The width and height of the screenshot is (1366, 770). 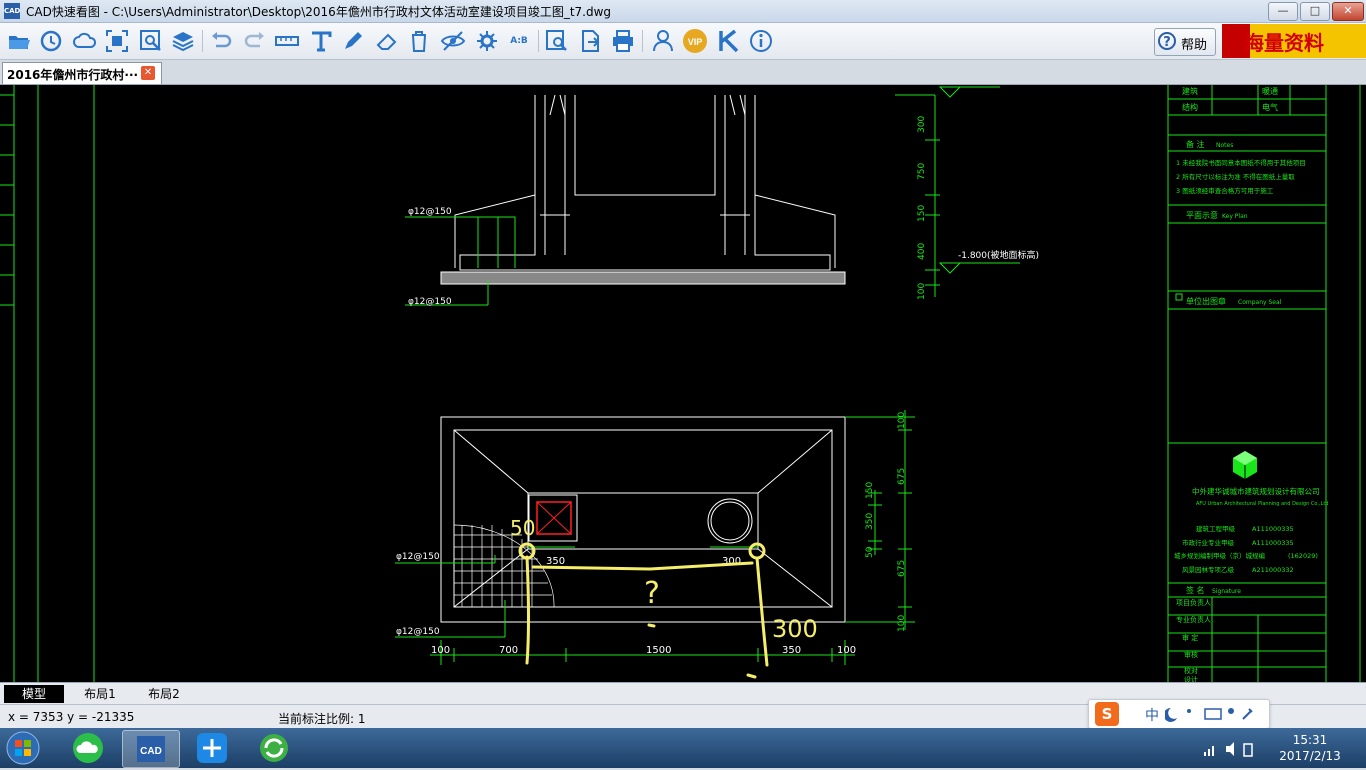 What do you see at coordinates (1260, 302) in the screenshot?
I see `stamp-en: Company Seal` at bounding box center [1260, 302].